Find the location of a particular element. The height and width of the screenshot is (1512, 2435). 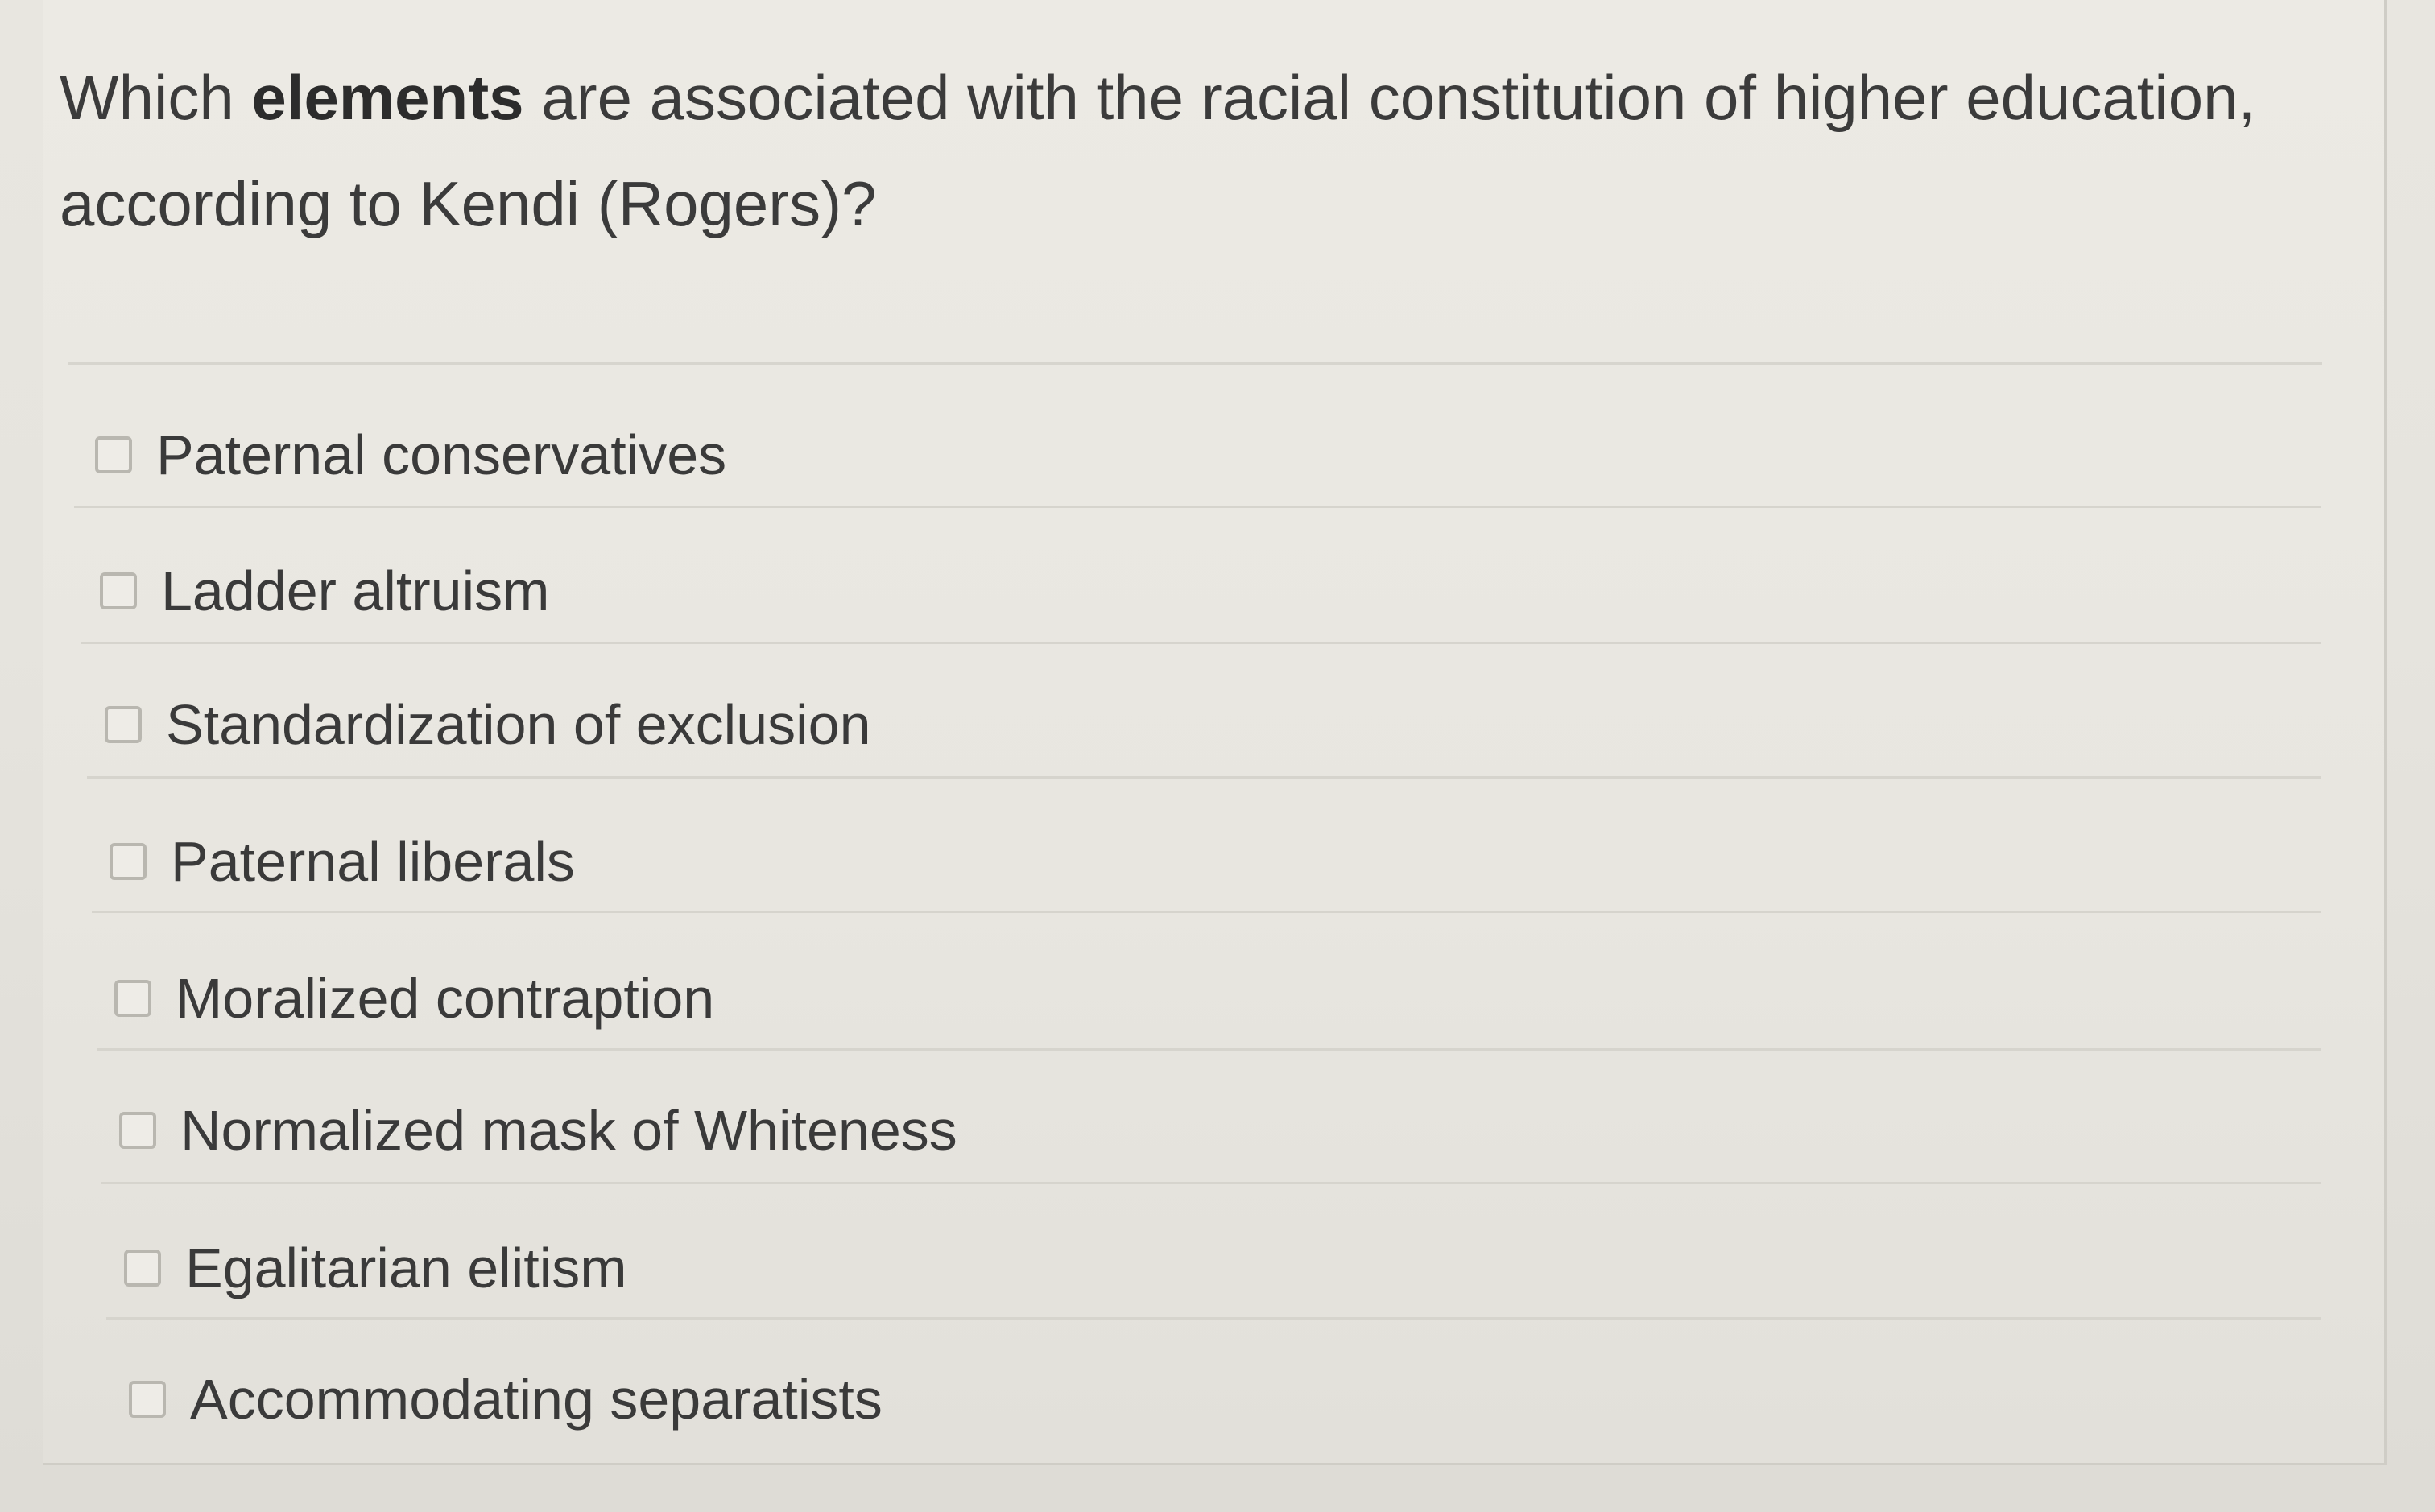

option-accommodating-separatists: Accommodating separatists is located at coordinates (506, 1399).